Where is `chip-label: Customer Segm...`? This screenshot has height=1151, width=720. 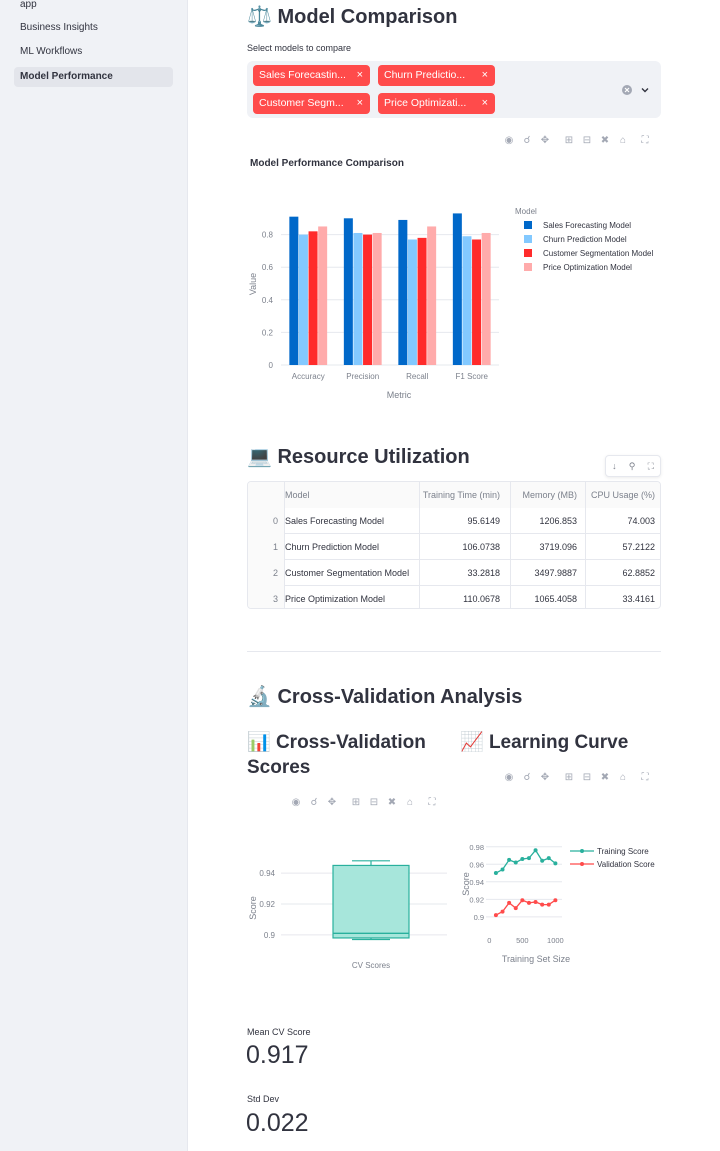 chip-label: Customer Segm... is located at coordinates (301, 103).